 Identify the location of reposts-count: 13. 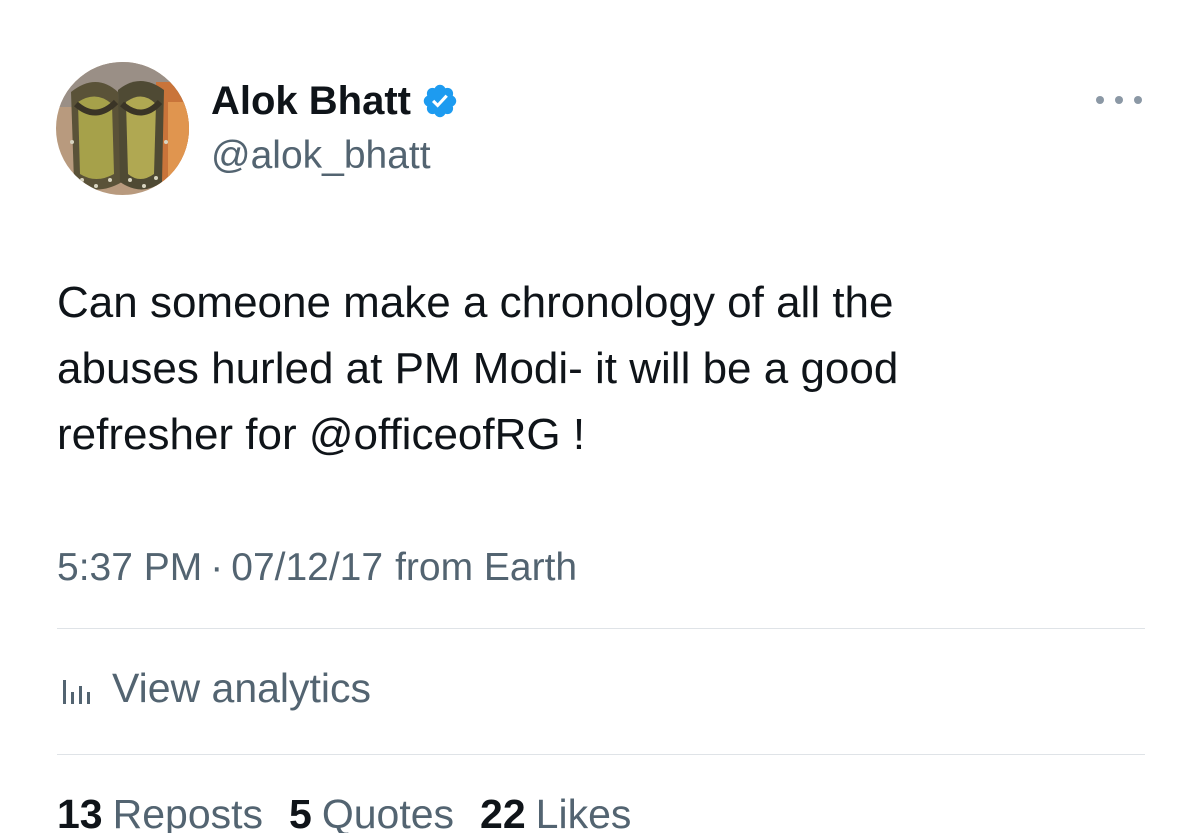
(80, 812).